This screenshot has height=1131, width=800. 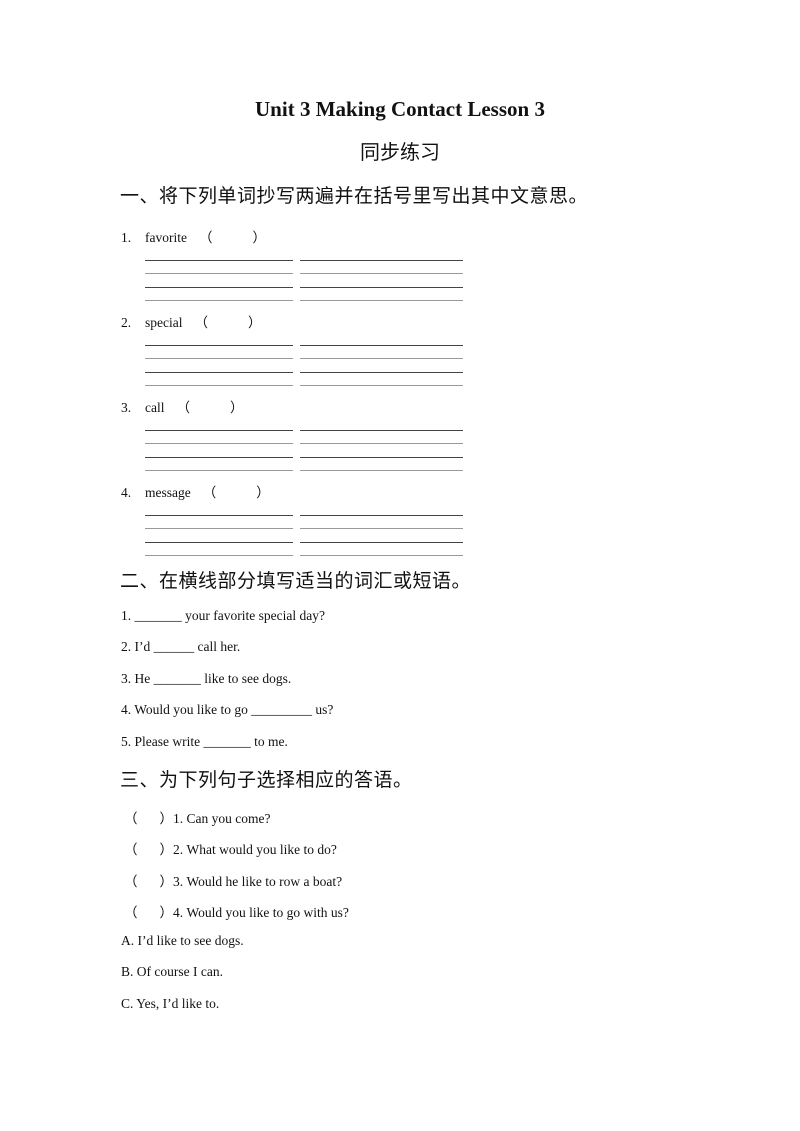 I want to click on match-question: （ ）2. What would you like to do?, so click(x=230, y=848).